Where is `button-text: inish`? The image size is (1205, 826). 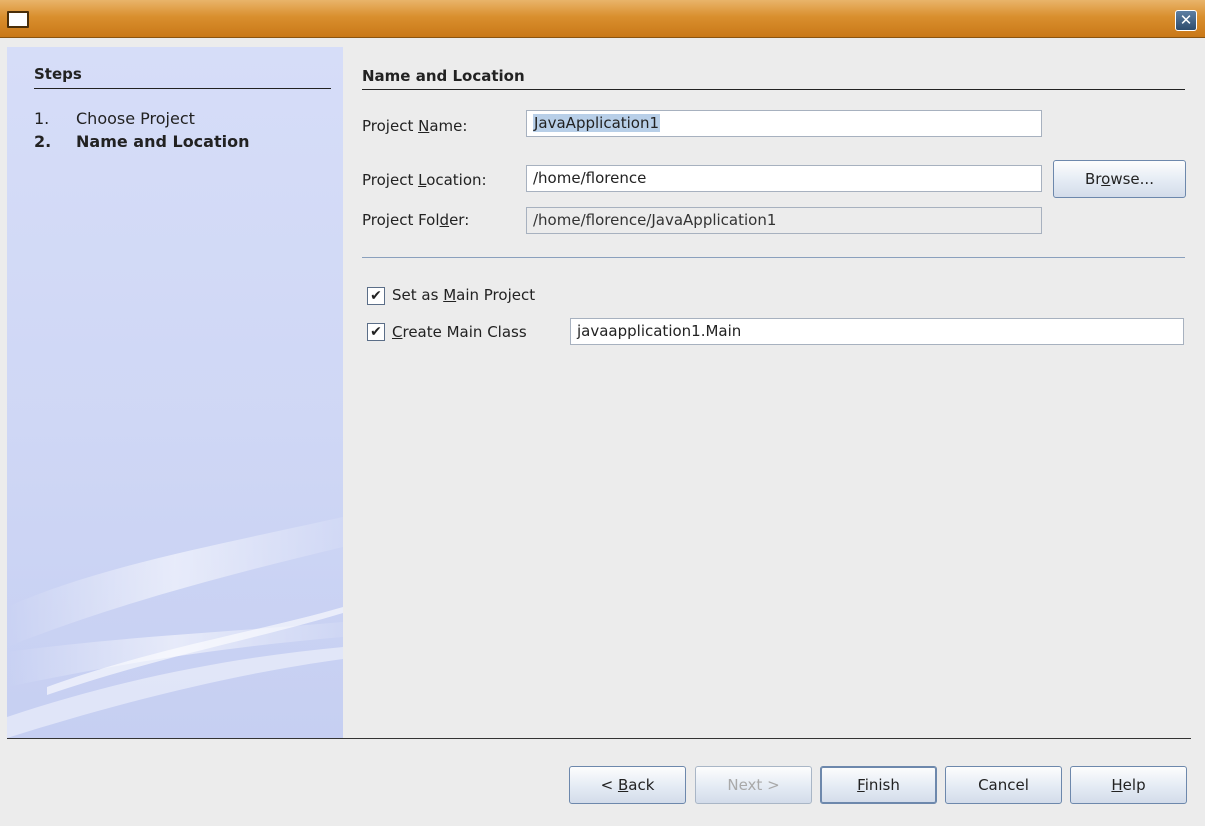
button-text: inish is located at coordinates (882, 785).